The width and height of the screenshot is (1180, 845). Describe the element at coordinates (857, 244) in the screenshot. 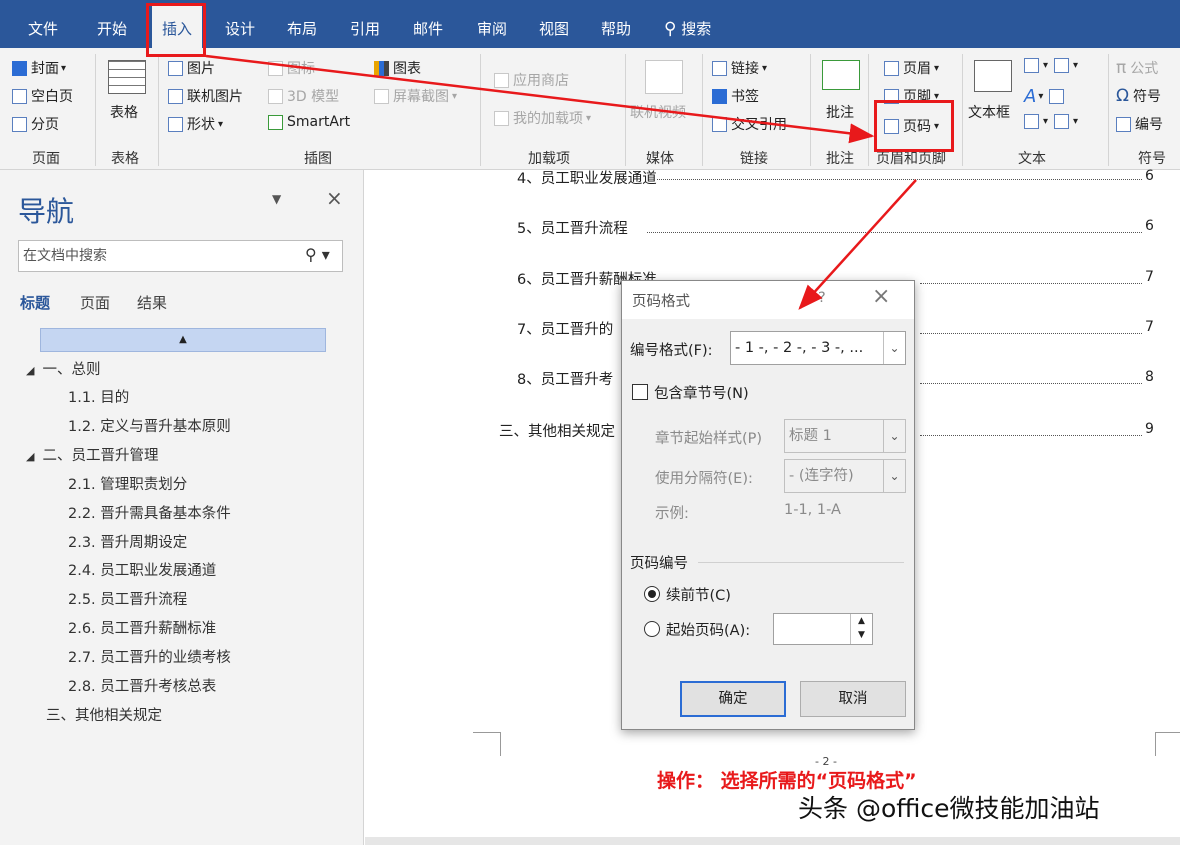

I see `arrow-to-dialog` at that location.